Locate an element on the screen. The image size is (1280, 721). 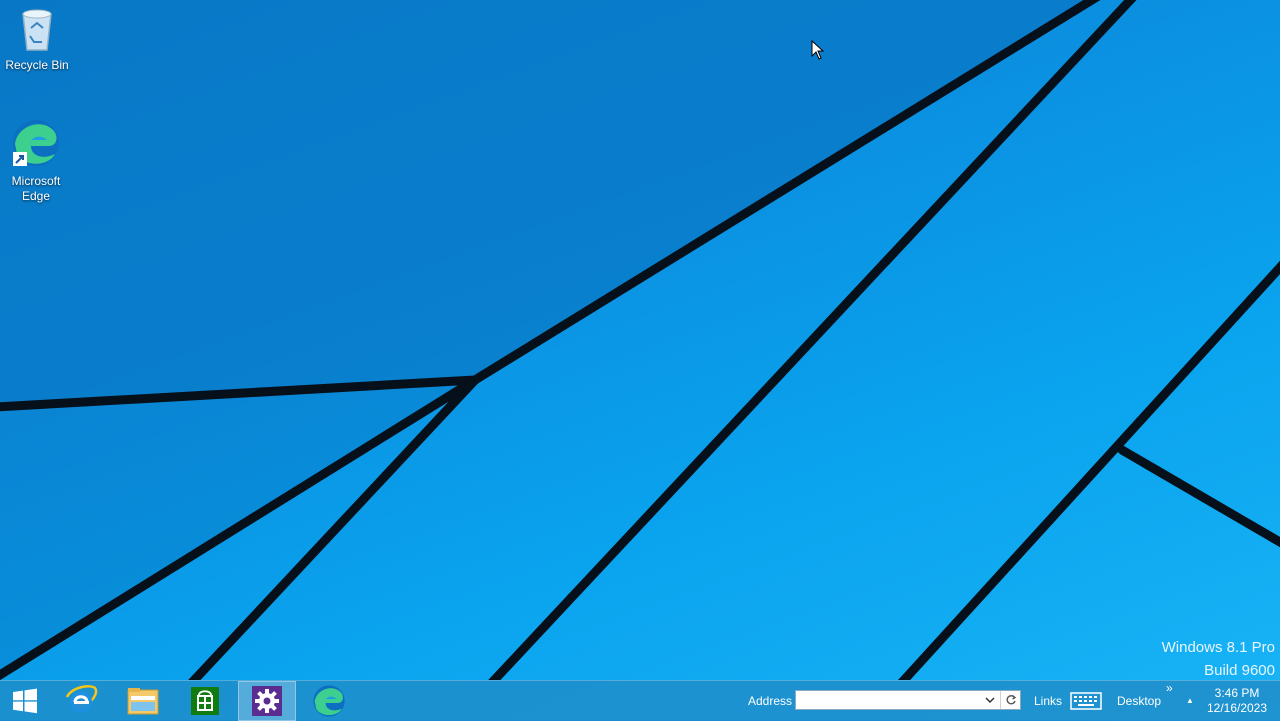
keyboard-icon is located at coordinates (1086, 701).